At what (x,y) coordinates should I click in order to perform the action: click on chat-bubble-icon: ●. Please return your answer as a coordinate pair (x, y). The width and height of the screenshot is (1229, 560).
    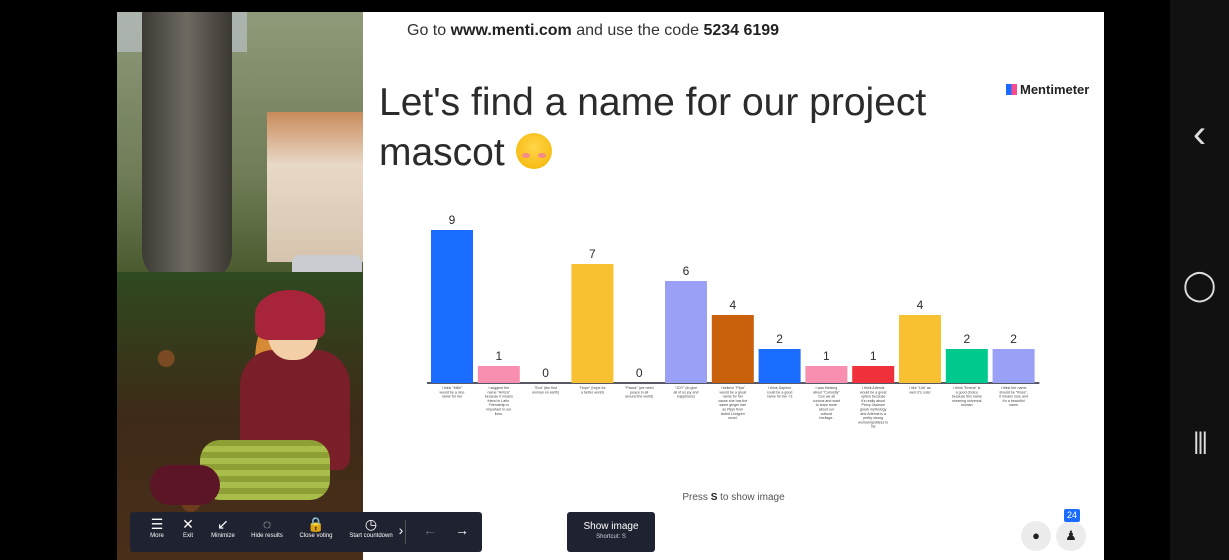
    Looking at the image, I should click on (1036, 535).